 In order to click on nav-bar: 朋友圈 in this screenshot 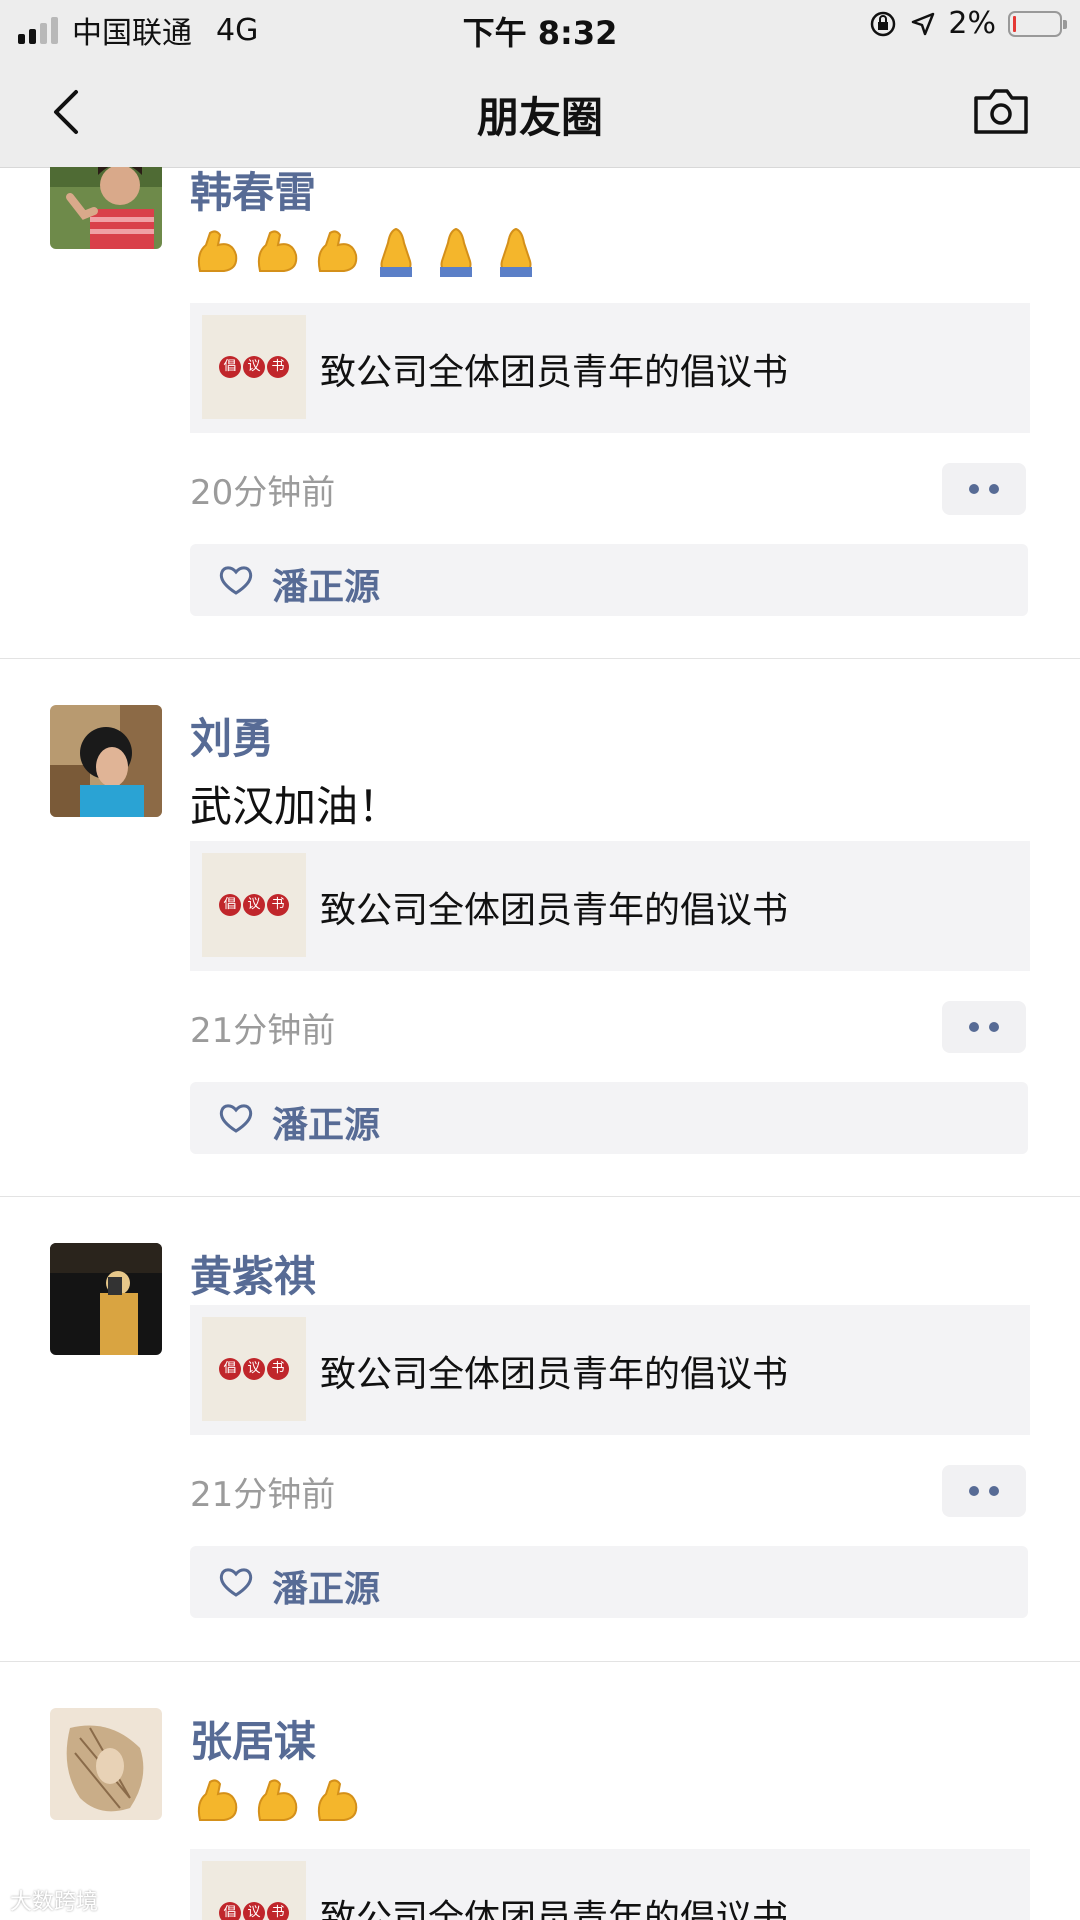, I will do `click(540, 111)`.